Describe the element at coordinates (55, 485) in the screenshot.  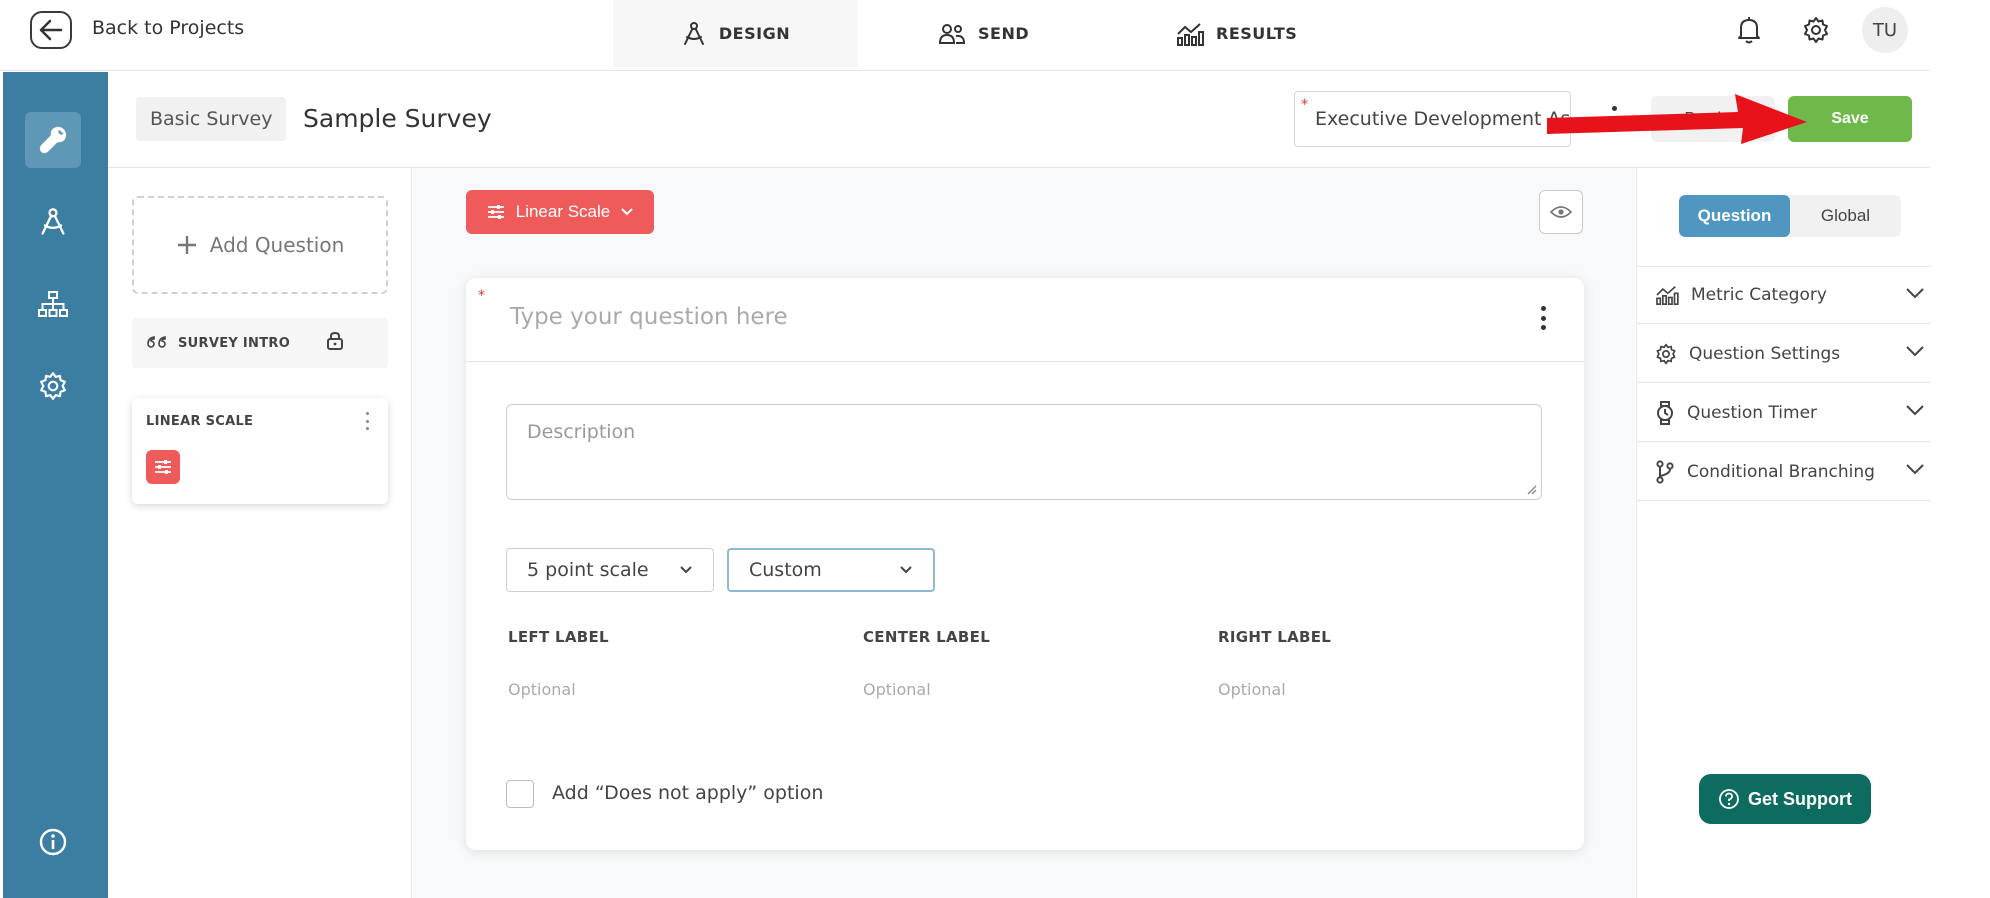
I see `left-rail` at that location.